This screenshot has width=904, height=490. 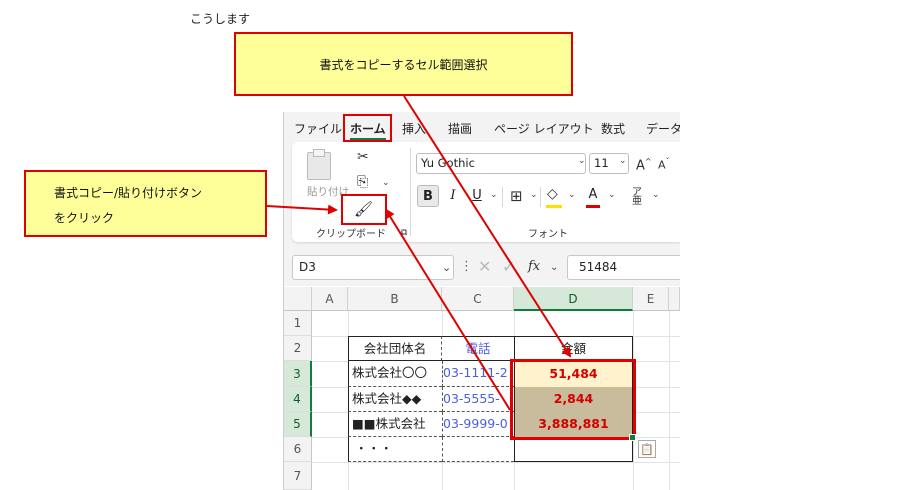 What do you see at coordinates (302, 209) in the screenshot?
I see `arrow-callout-to-button` at bounding box center [302, 209].